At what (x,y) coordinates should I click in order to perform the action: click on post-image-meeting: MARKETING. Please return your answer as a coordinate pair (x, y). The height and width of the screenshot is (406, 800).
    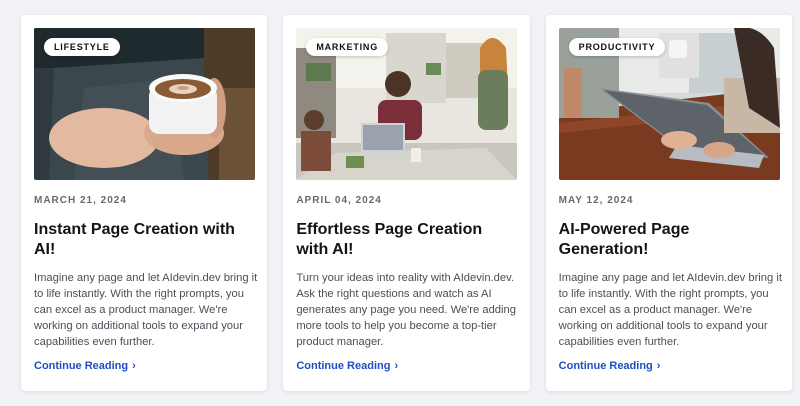
    Looking at the image, I should click on (407, 104).